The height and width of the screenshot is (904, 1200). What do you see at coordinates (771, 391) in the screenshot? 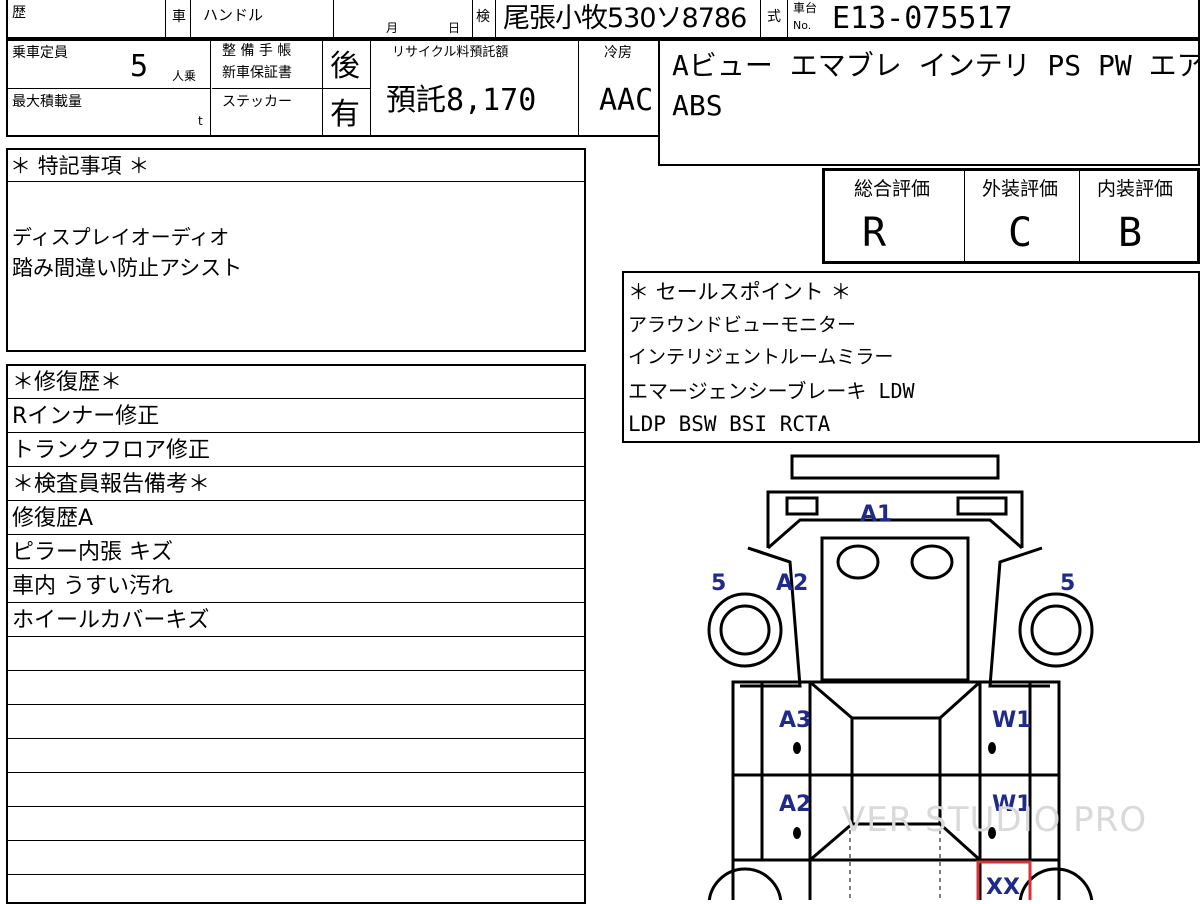
I see `sales-point-3: エマージェンシーブレーキ LDW` at bounding box center [771, 391].